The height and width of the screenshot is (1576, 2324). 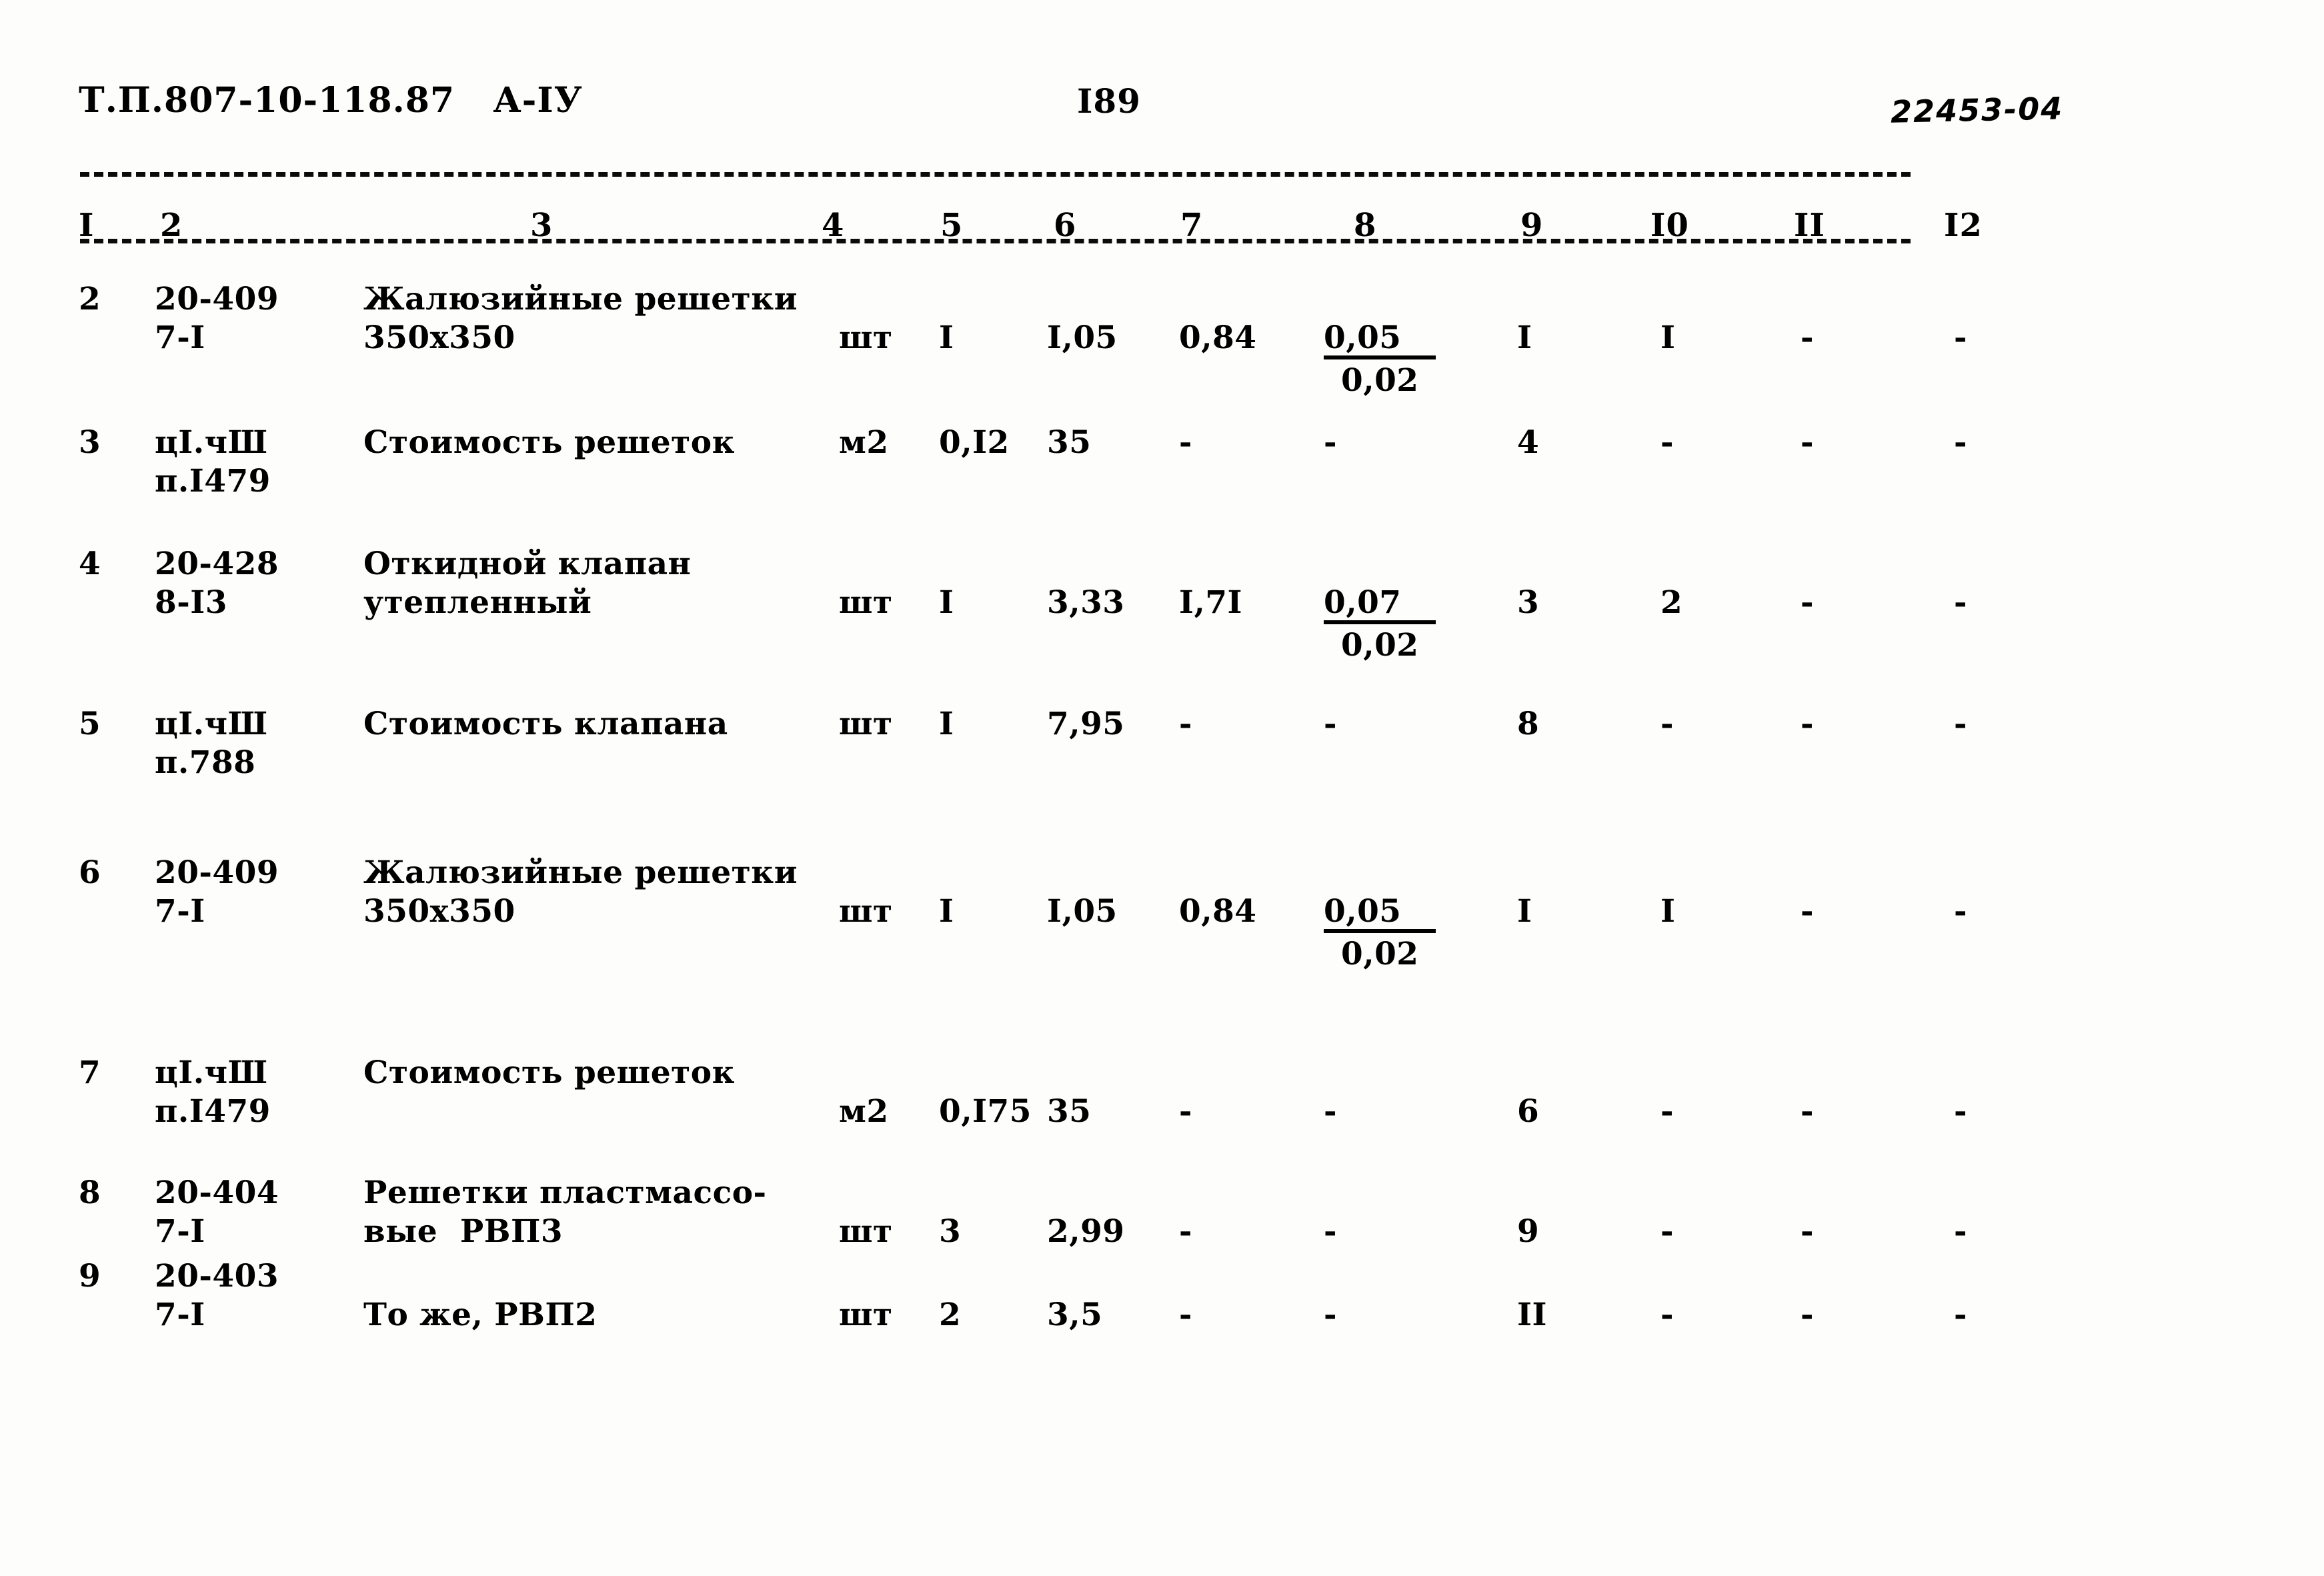 I want to click on row-value-col5: 0,I2, so click(x=974, y=443).